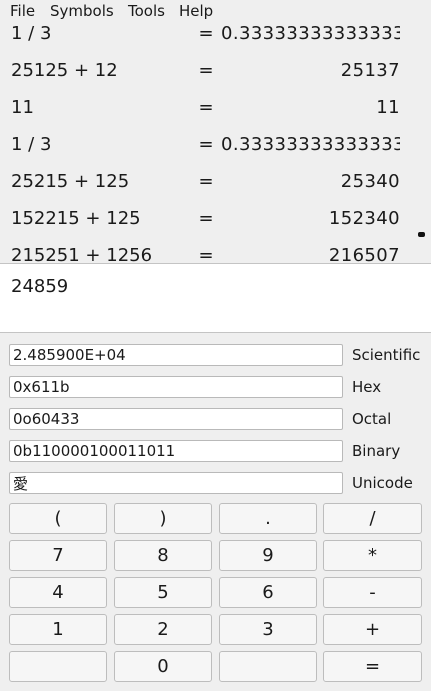  Describe the element at coordinates (163, 629) in the screenshot. I see `digit-2-button: 2` at that location.